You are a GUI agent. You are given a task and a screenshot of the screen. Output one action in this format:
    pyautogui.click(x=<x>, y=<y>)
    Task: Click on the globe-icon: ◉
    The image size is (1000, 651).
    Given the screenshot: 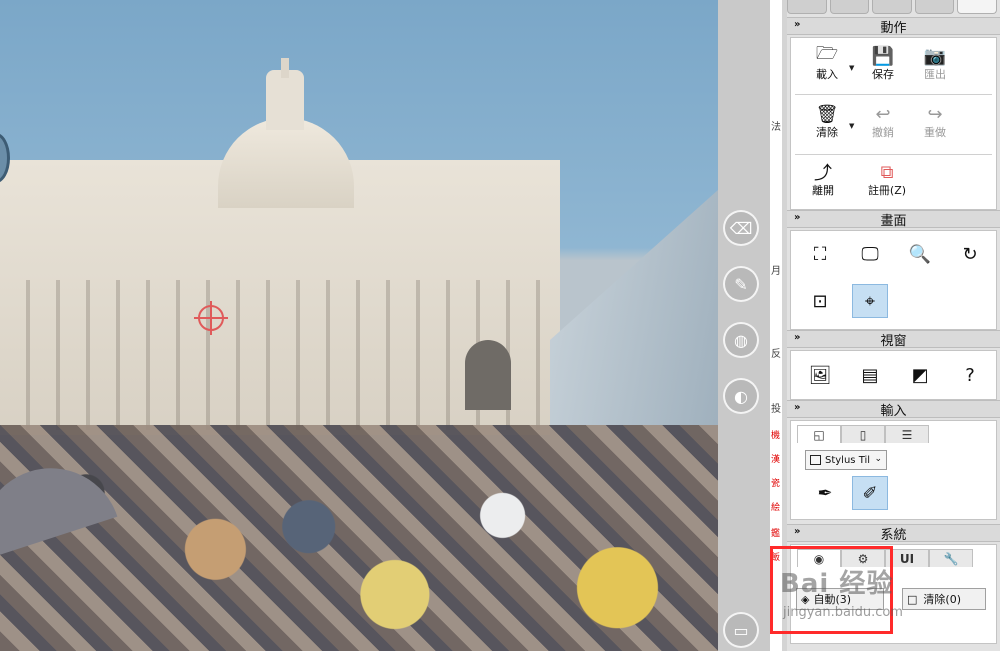 What is the action you would take?
    pyautogui.click(x=819, y=558)
    